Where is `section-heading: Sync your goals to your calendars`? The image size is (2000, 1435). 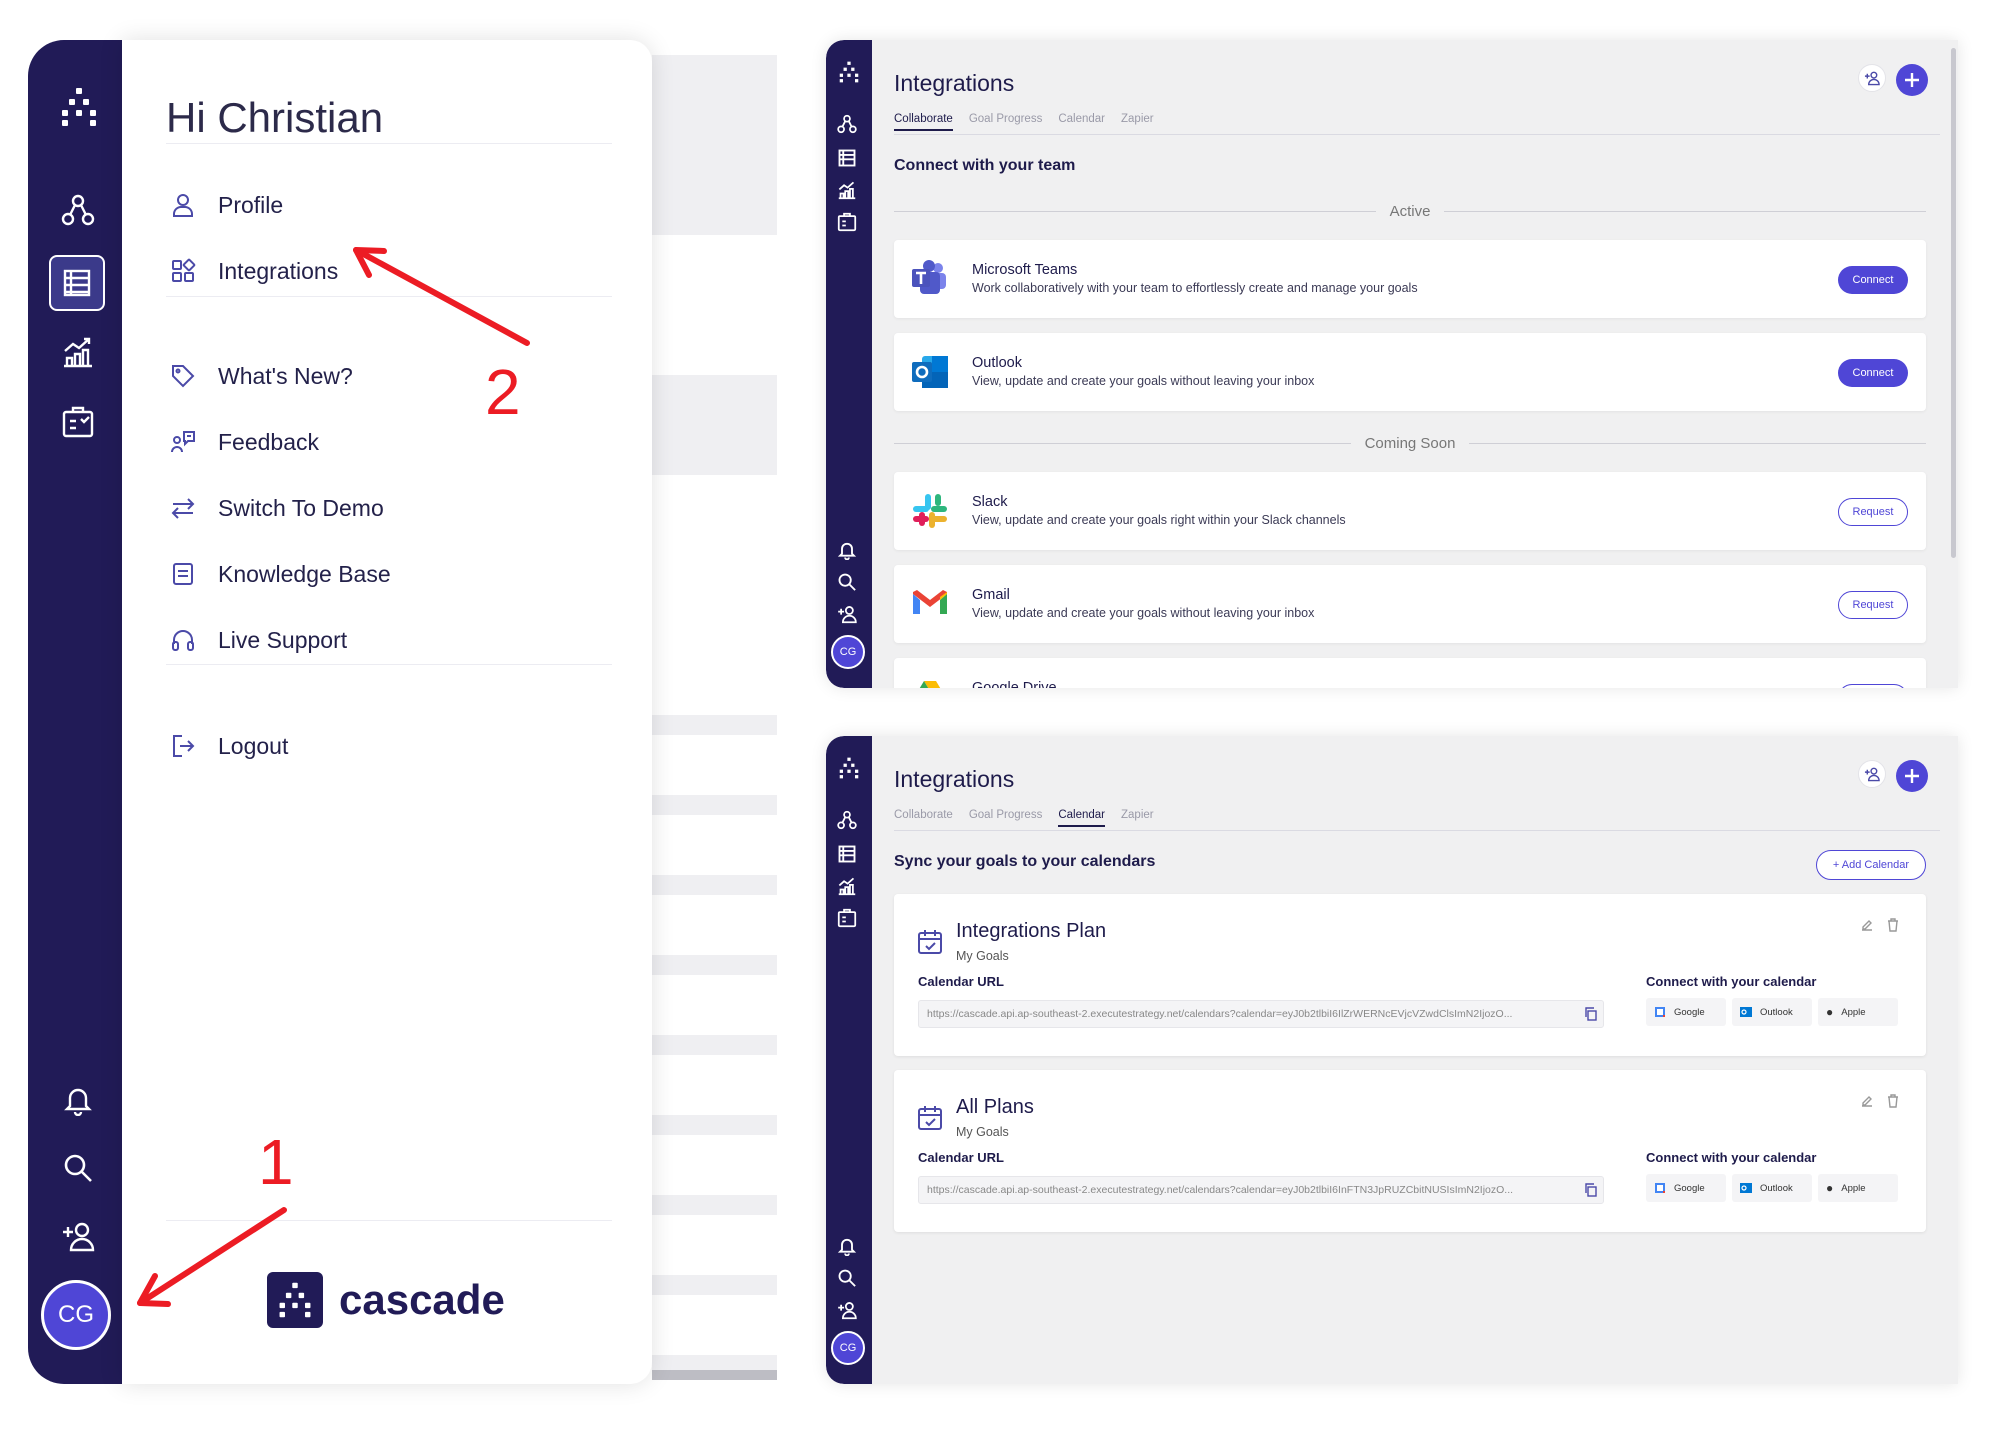 section-heading: Sync your goals to your calendars is located at coordinates (1025, 861).